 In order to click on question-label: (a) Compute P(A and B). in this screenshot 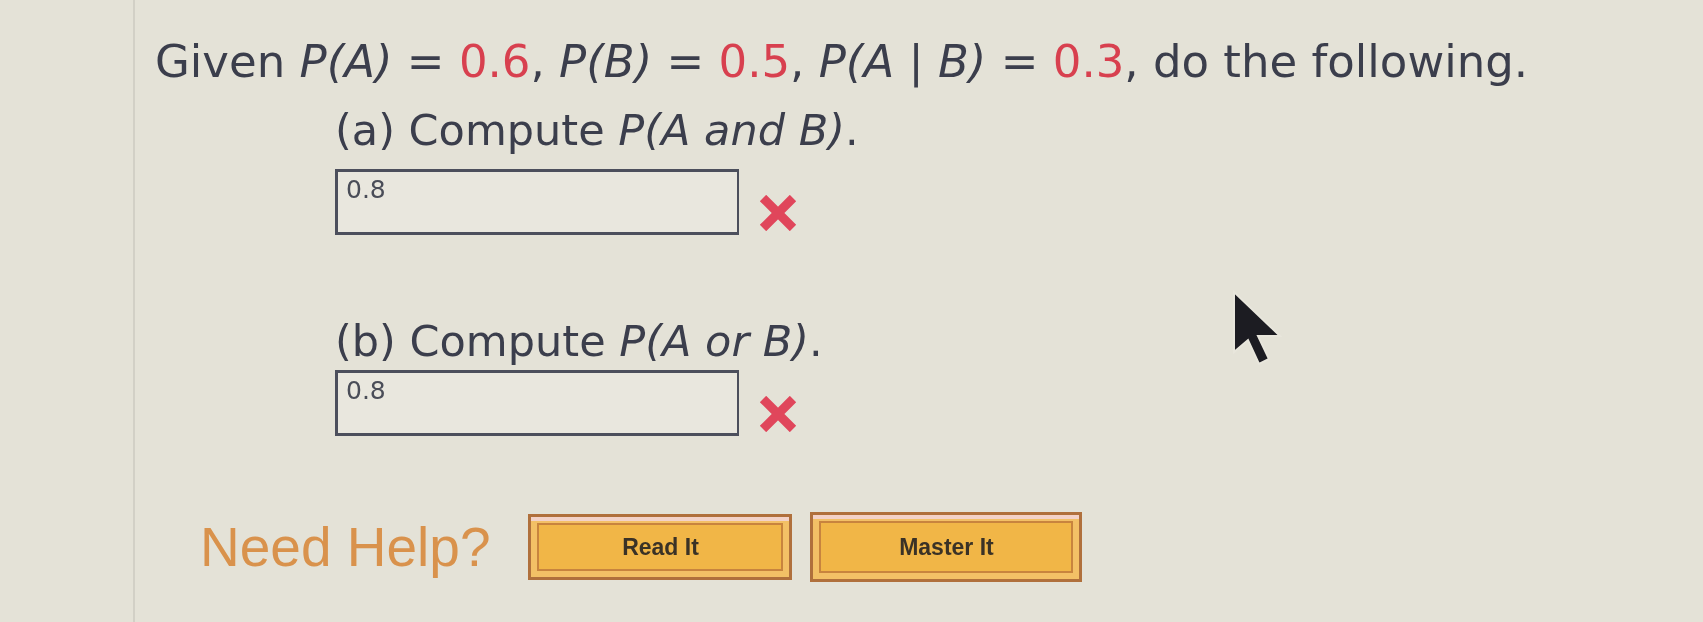, I will do `click(597, 130)`.